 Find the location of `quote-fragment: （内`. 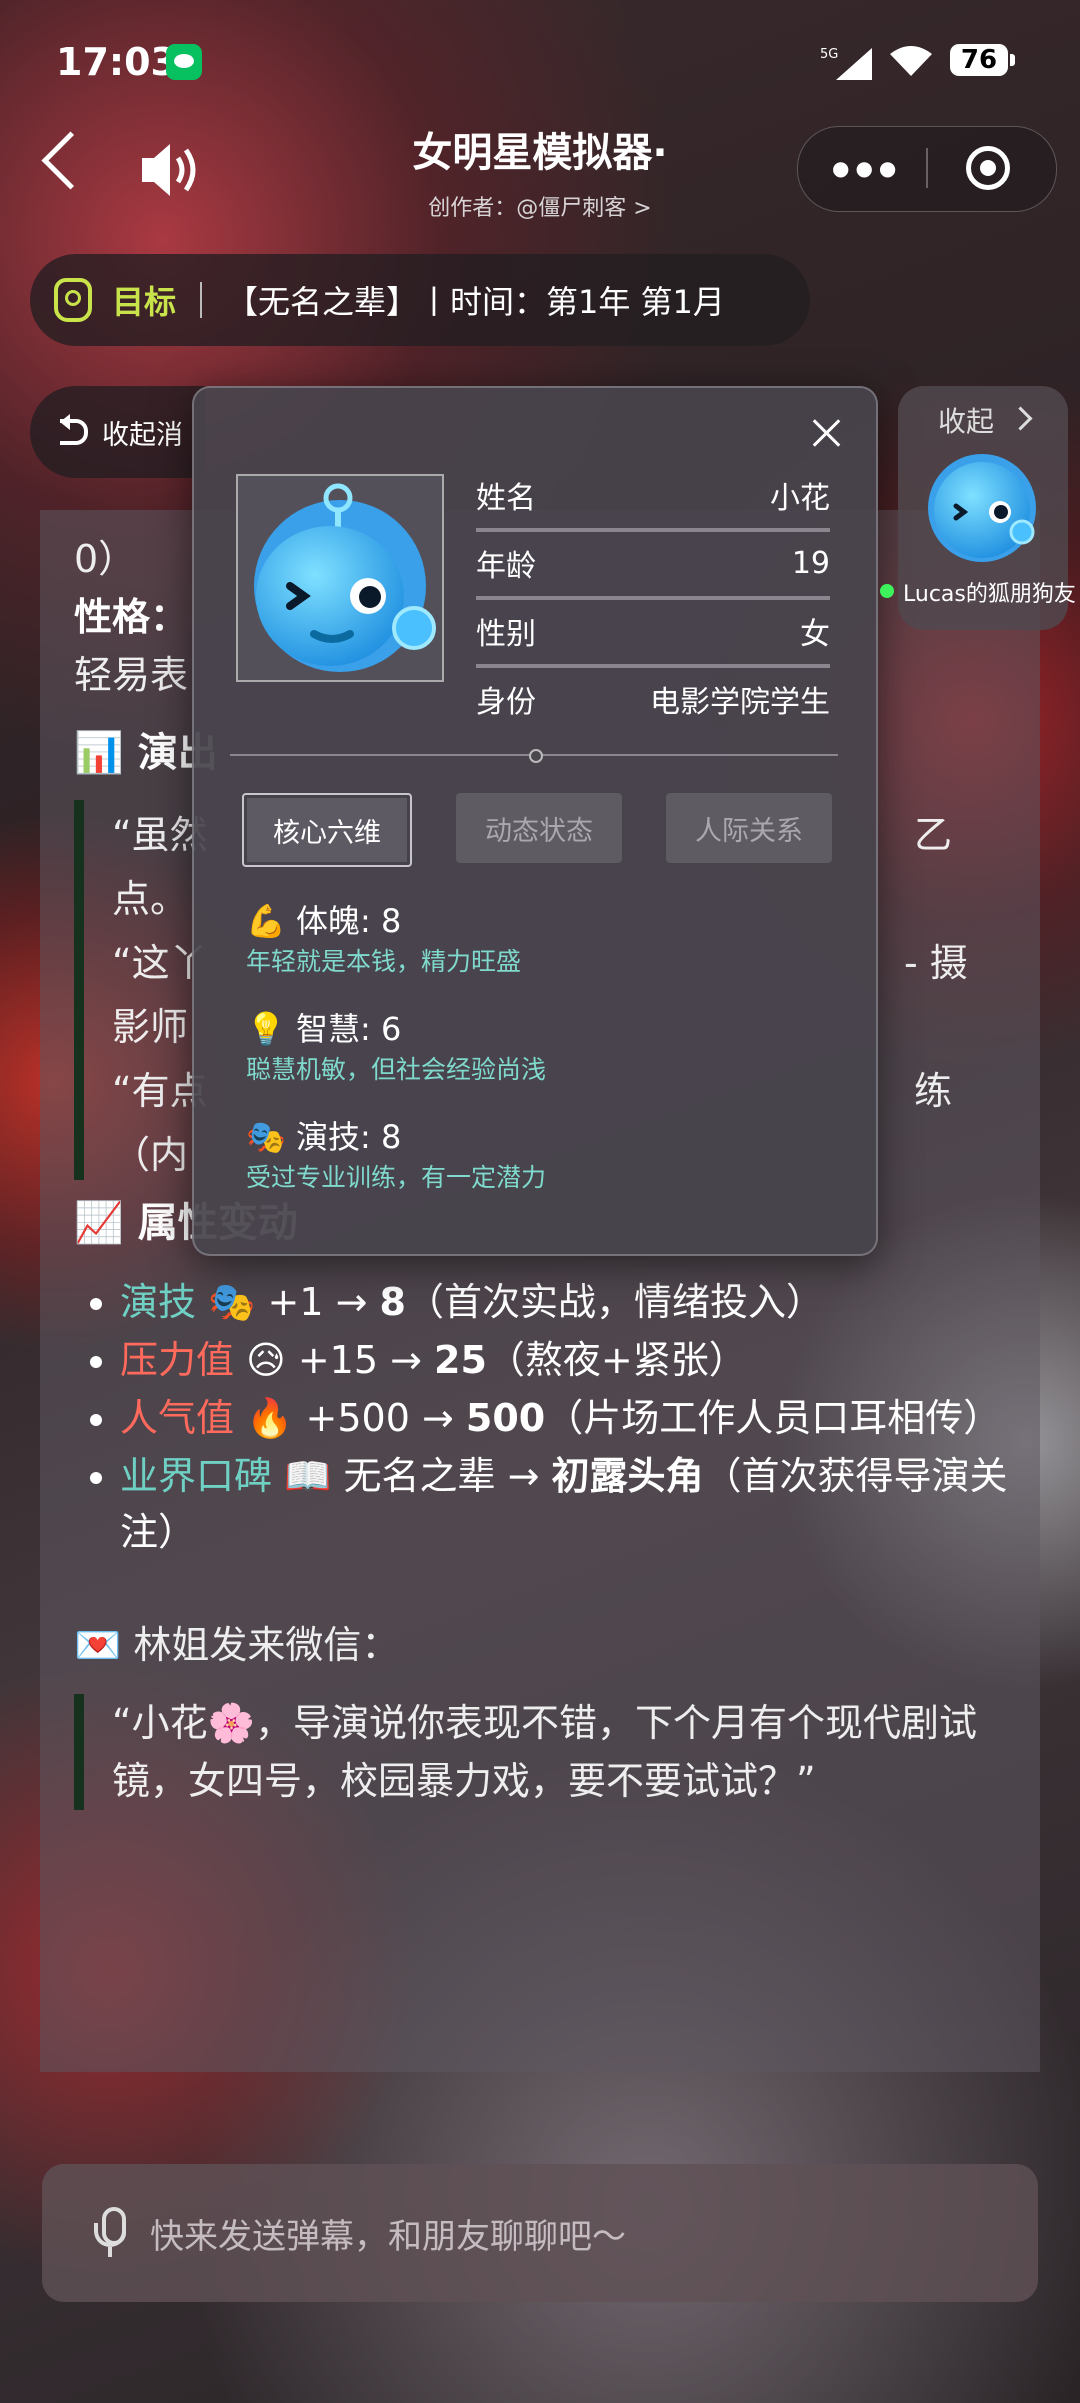

quote-fragment: （内 is located at coordinates (150, 1155).